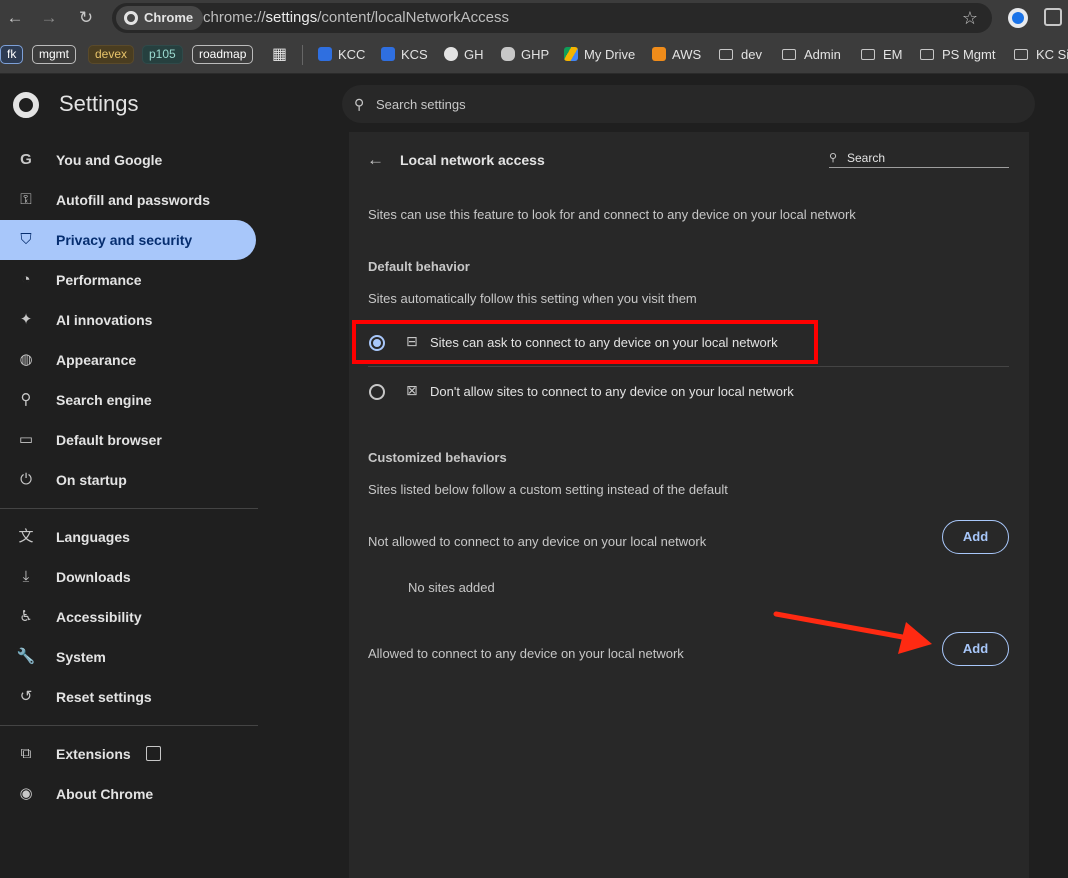 This screenshot has width=1068, height=878. Describe the element at coordinates (128, 577) in the screenshot. I see `sidebar-item-downloads: ⤓ Downloads` at that location.